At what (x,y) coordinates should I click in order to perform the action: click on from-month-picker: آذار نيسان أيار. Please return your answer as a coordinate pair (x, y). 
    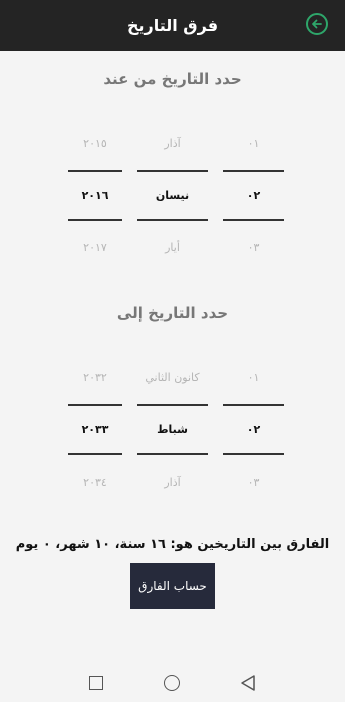
    Looking at the image, I should click on (172, 195).